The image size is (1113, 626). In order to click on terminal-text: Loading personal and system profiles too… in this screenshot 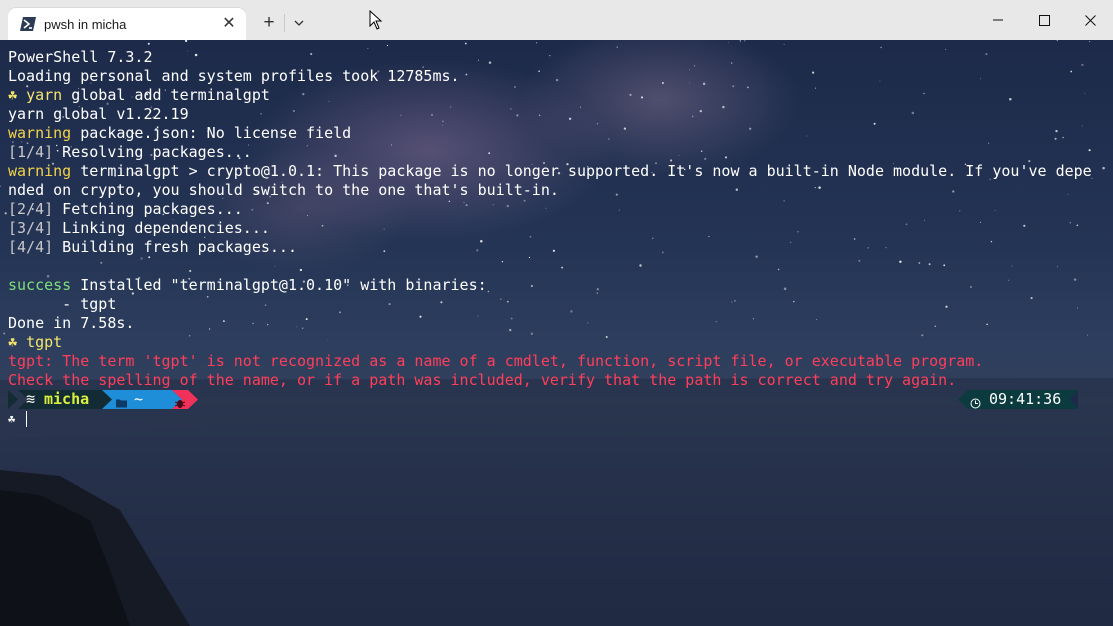, I will do `click(234, 76)`.